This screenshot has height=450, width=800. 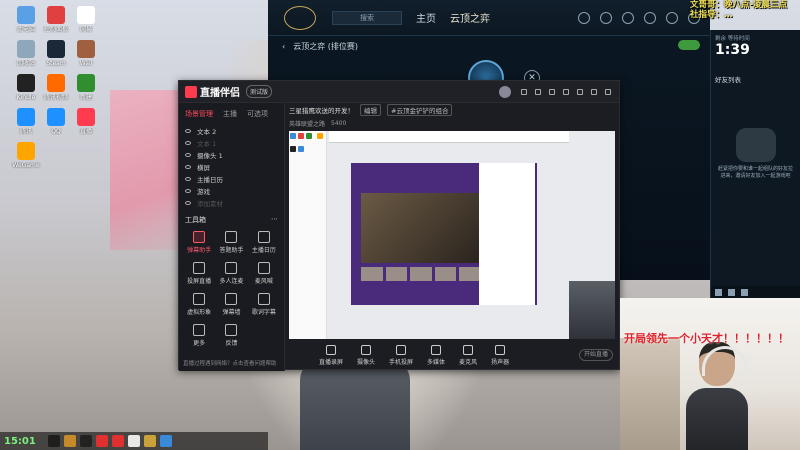 I want to click on scene-row: 主播日历, so click(x=231, y=179).